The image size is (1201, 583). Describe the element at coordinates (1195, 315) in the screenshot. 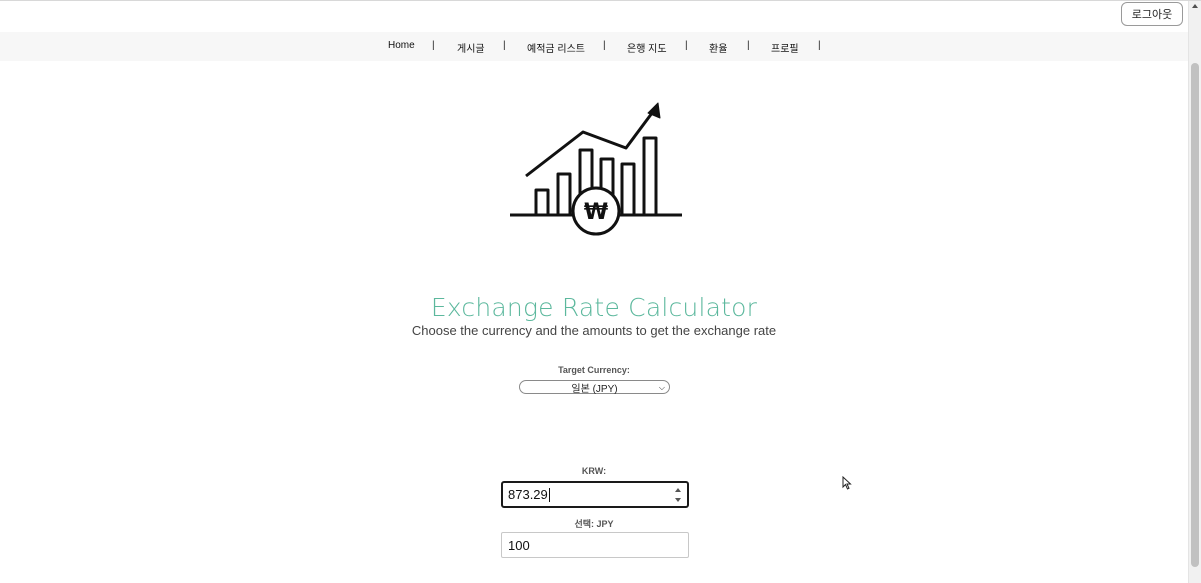

I see `scrollbar-thumb` at that location.